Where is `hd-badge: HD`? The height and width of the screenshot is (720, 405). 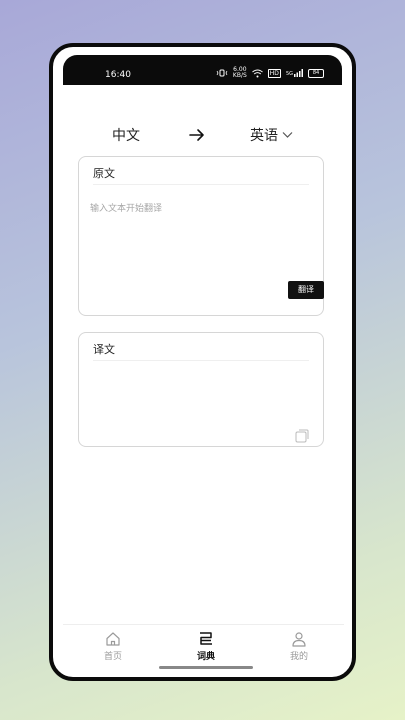 hd-badge: HD is located at coordinates (274, 73).